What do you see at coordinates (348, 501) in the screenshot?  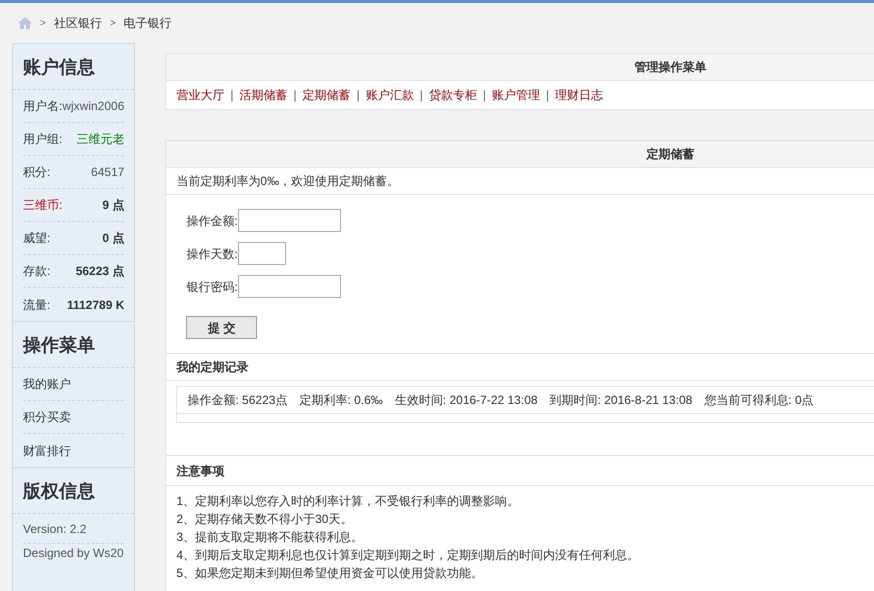 I see `note-text: 1、定期利率以您存入时的利率计算，不受银行利率的调整影响。` at bounding box center [348, 501].